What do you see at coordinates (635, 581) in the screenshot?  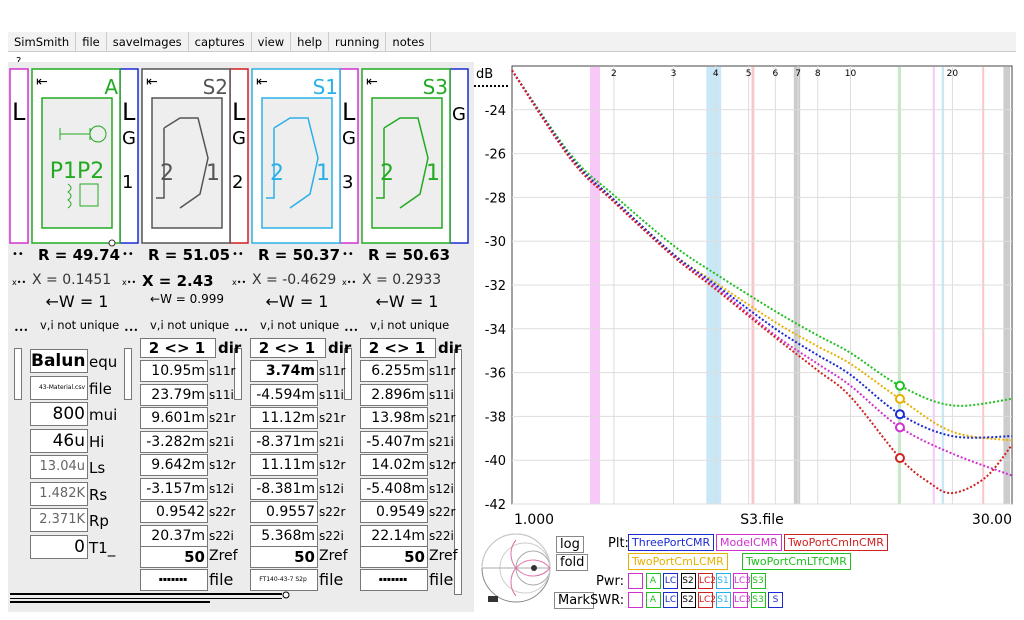 I see `power-toggle` at bounding box center [635, 581].